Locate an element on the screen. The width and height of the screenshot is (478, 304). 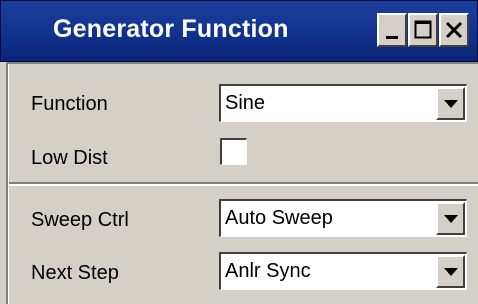
function-dropdown-button is located at coordinates (450, 103).